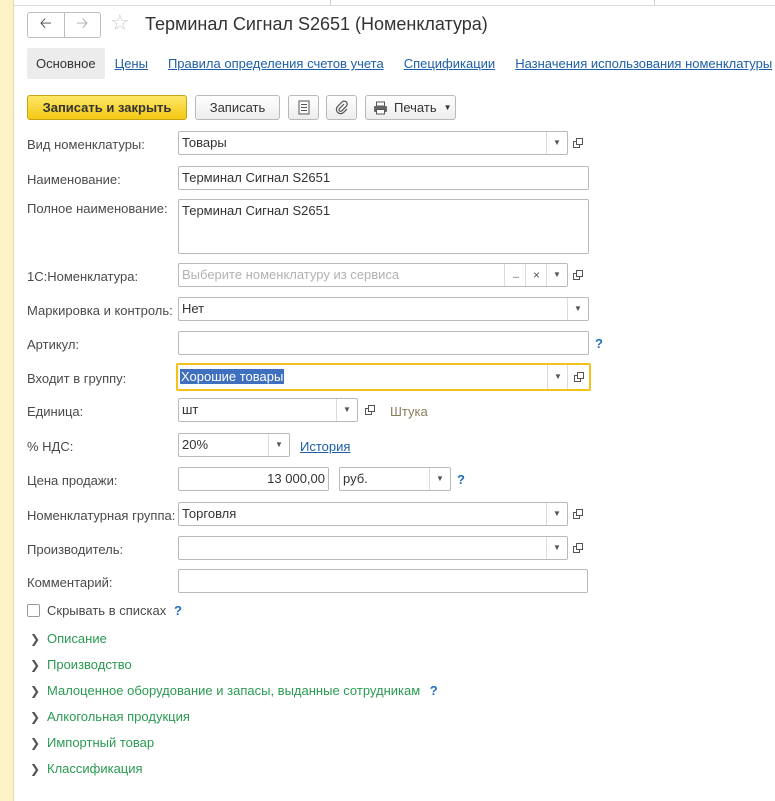  I want to click on back-button: 🡠, so click(46, 25).